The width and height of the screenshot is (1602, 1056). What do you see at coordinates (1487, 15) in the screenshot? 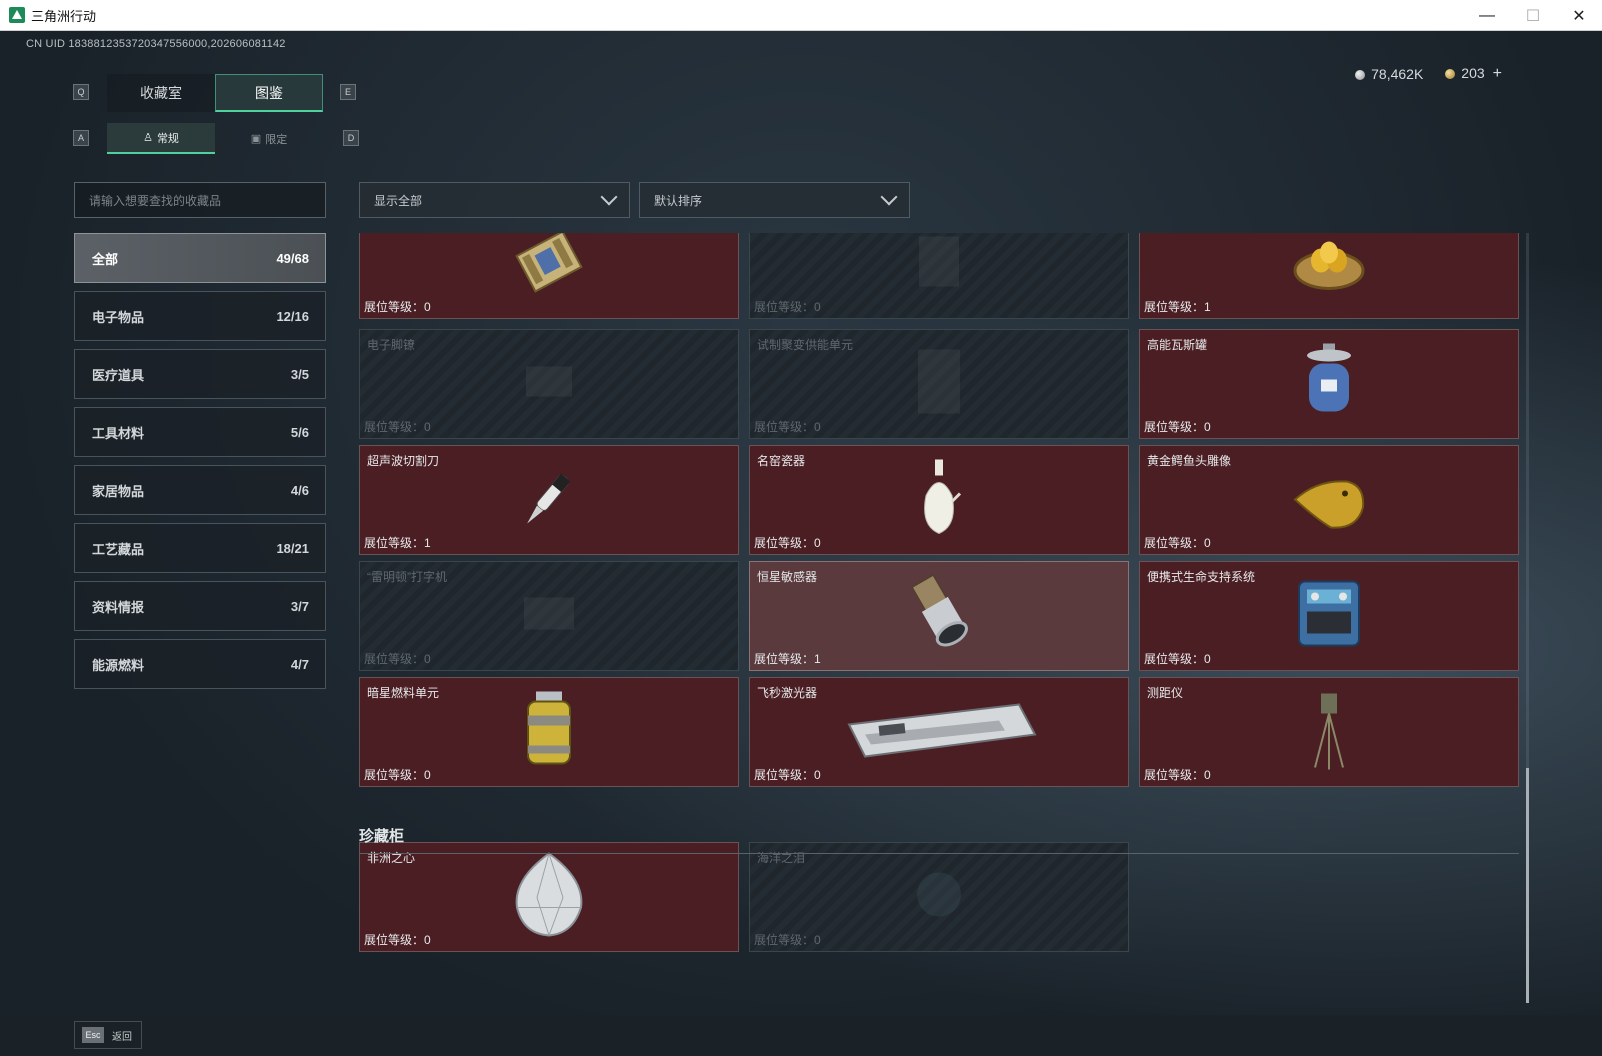
I see `minimize-icon: —` at bounding box center [1487, 15].